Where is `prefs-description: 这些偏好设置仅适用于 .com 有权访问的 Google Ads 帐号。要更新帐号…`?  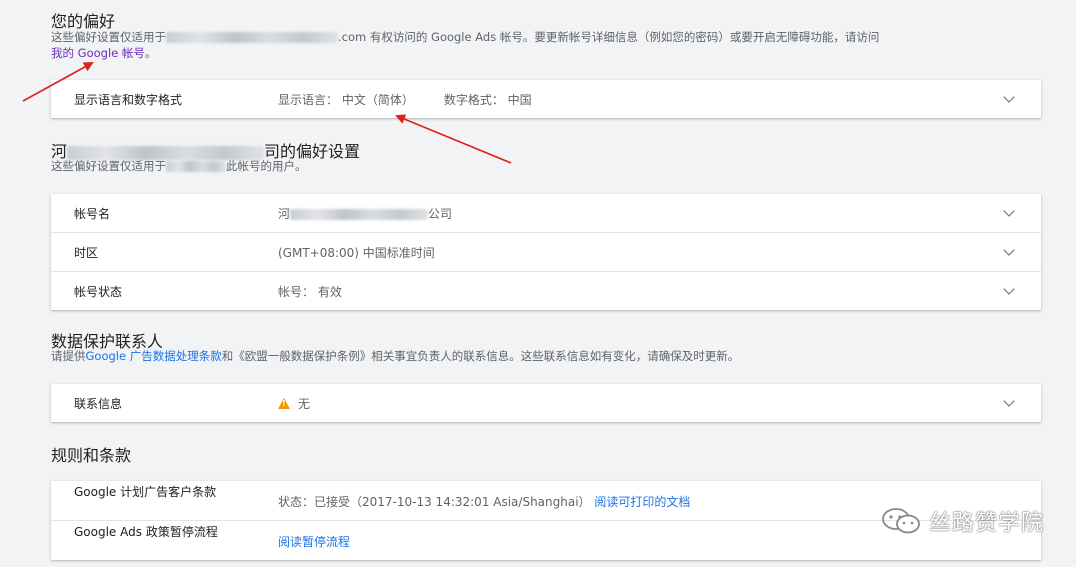
prefs-description: 这些偏好设置仅适用于 .com 有权访问的 Google Ads 帐号。要更新帐号… is located at coordinates (465, 37).